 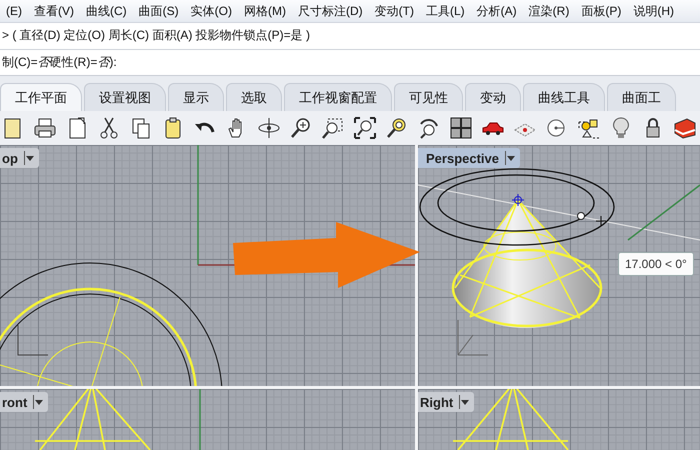 I want to click on tab: 可见性, so click(x=428, y=97).